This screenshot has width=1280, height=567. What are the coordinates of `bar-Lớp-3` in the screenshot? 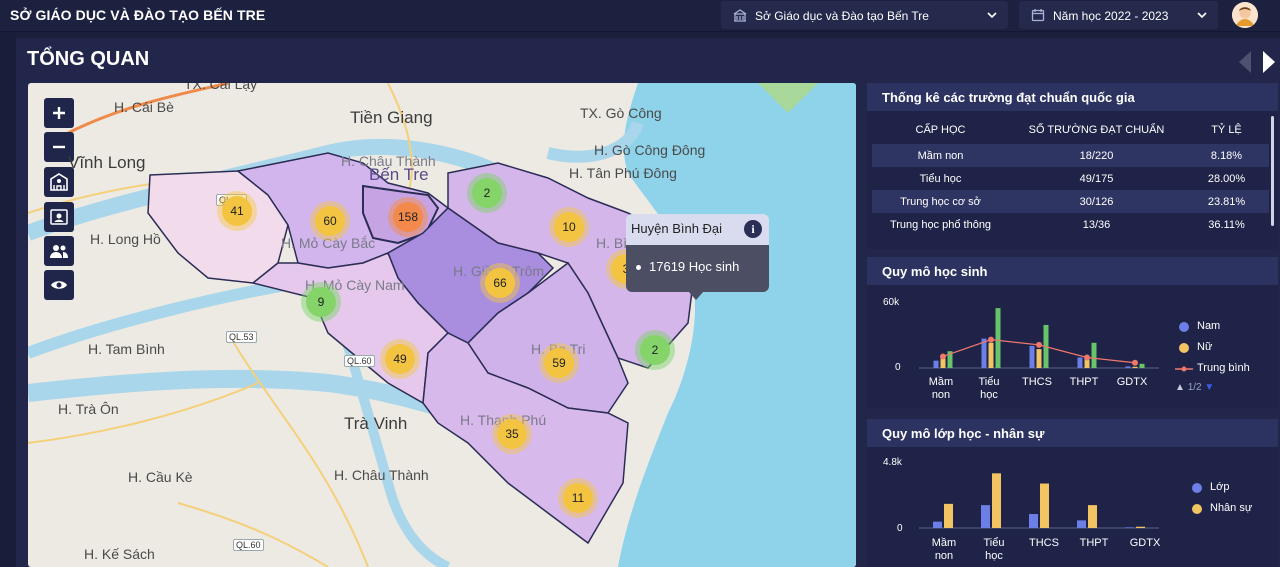 It's located at (1081, 524).